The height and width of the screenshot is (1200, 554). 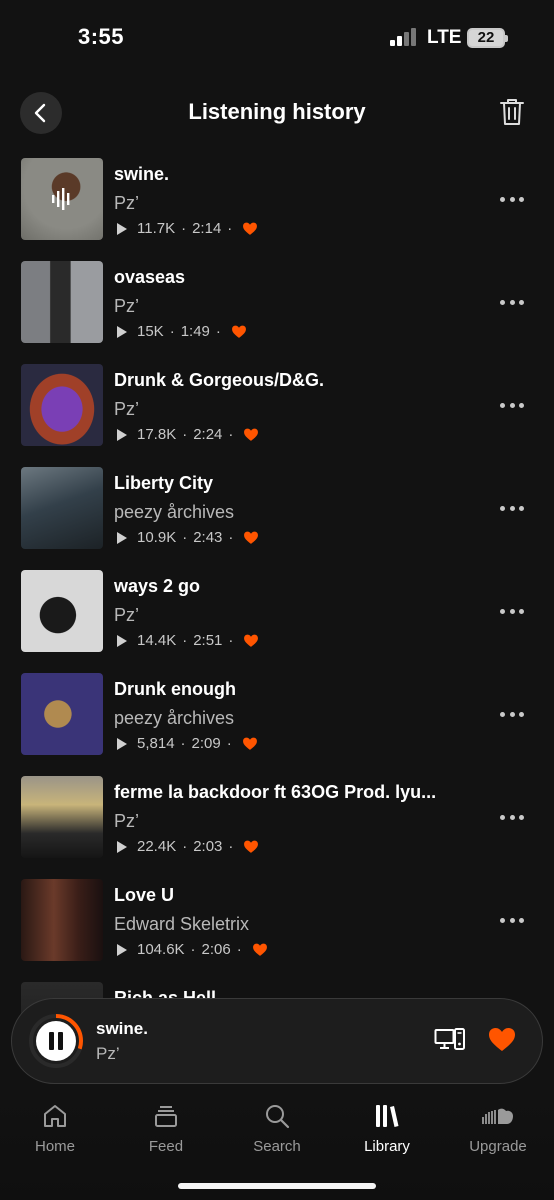 What do you see at coordinates (498, 1131) in the screenshot?
I see `nav-upgrade: Upgrade` at bounding box center [498, 1131].